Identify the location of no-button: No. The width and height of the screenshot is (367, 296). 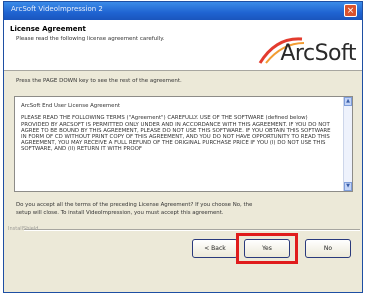
(328, 248).